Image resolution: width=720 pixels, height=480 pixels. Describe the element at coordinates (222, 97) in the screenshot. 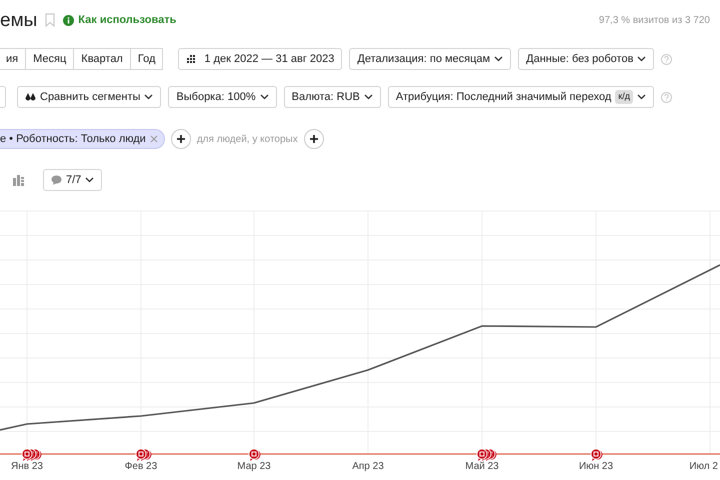

I see `dropdown-button: Выборка: 100%` at that location.